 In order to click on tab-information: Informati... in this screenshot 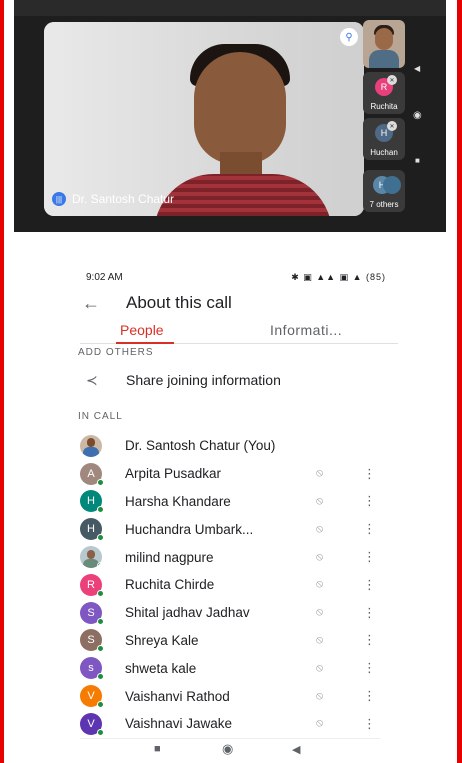, I will do `click(306, 330)`.